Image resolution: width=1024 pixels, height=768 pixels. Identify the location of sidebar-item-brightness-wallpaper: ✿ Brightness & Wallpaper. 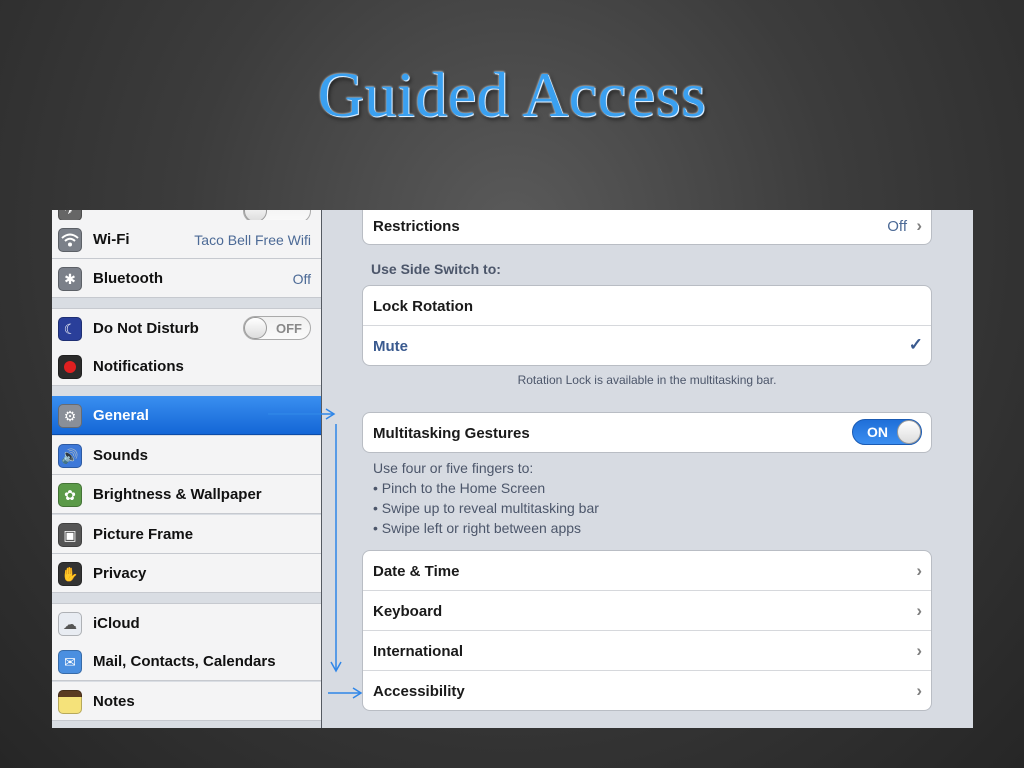
(186, 494).